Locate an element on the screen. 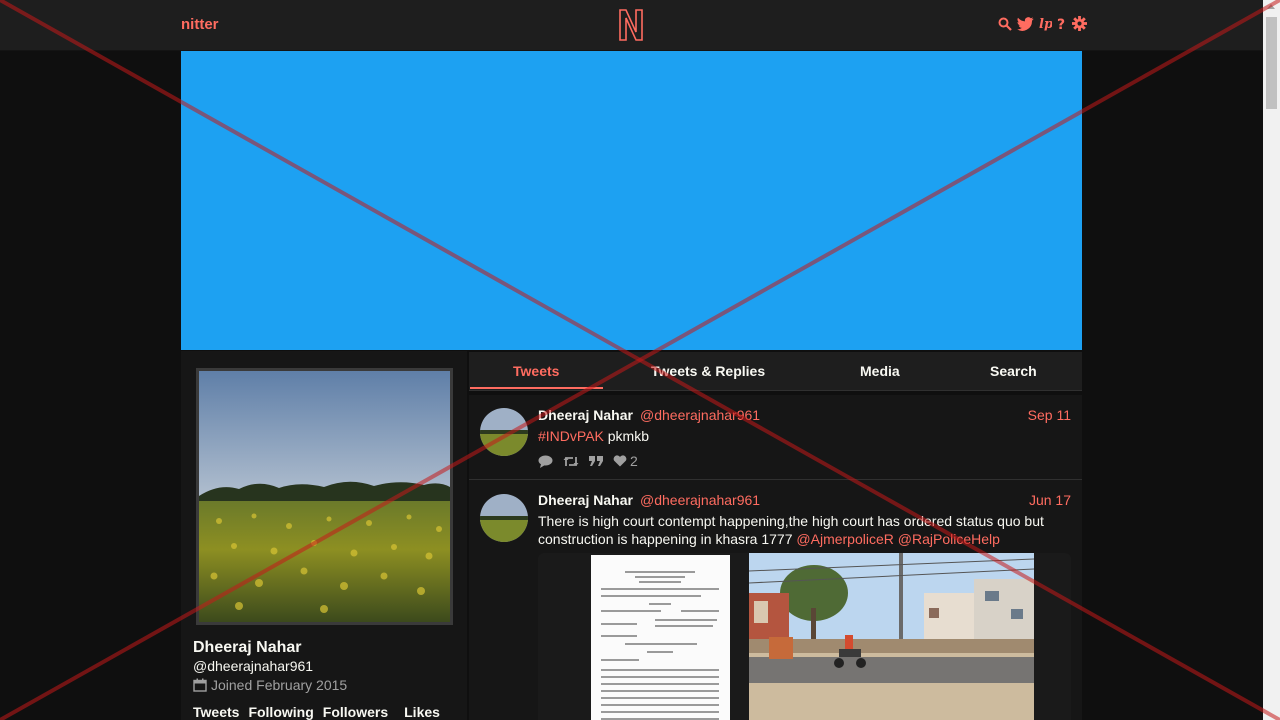 The width and height of the screenshot is (1280, 720). svg-text: lp is located at coordinates (1045, 24).